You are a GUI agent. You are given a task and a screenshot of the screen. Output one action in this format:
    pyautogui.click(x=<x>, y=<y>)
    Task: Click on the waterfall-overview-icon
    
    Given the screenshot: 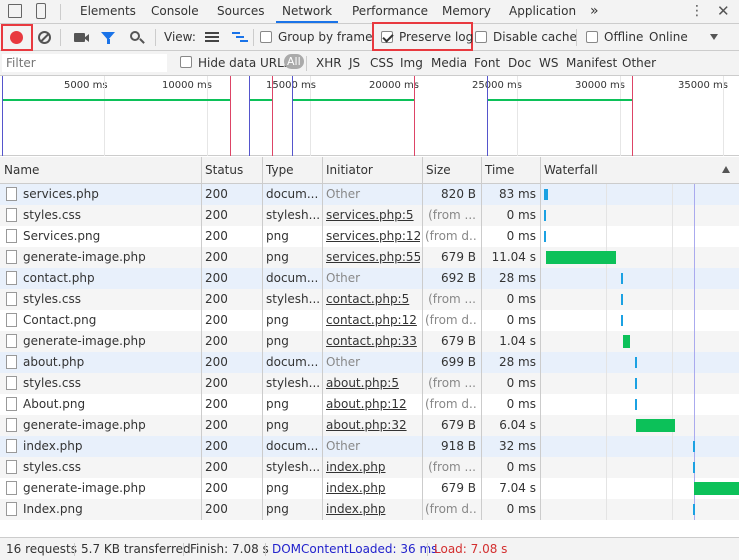 What is the action you would take?
    pyautogui.click(x=240, y=37)
    